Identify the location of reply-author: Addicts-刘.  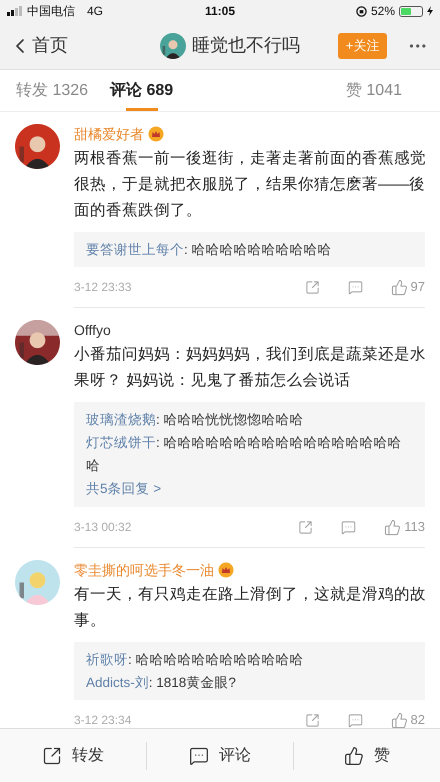
(117, 682).